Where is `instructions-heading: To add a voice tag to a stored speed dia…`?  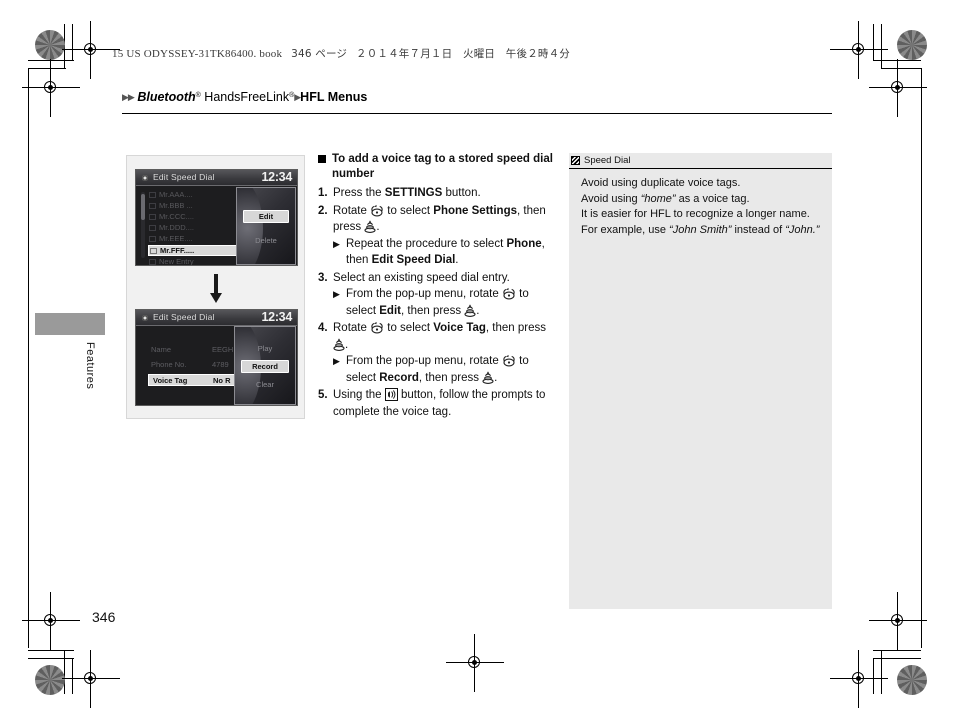 instructions-heading: To add a voice tag to a stored speed dia… is located at coordinates (437, 167).